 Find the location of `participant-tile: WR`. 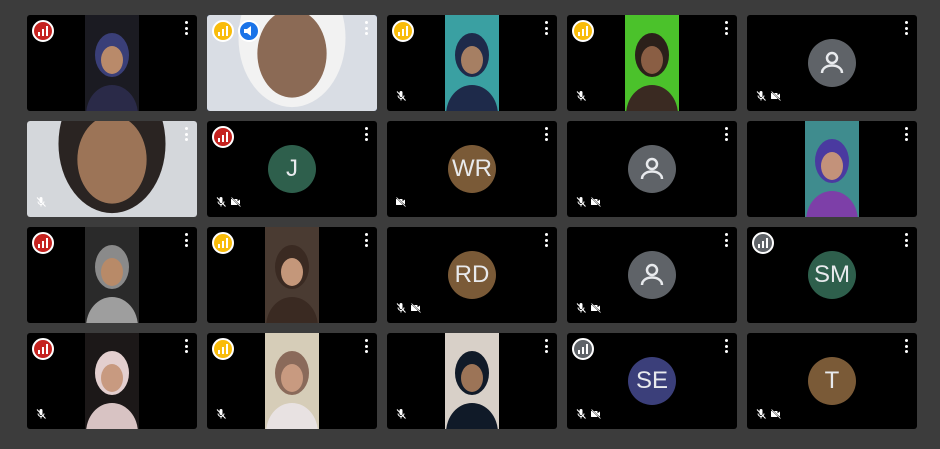

participant-tile: WR is located at coordinates (472, 169).